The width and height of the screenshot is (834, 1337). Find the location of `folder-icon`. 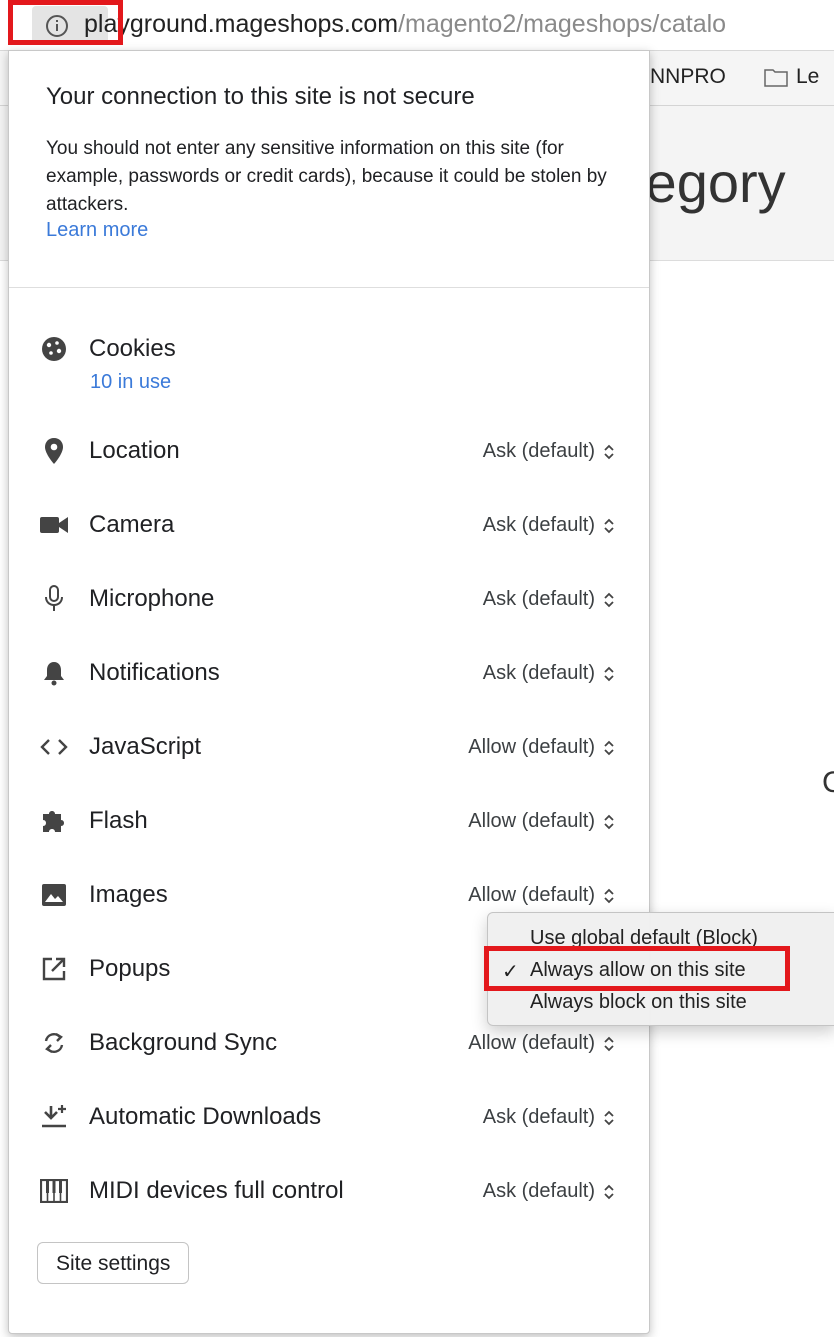

folder-icon is located at coordinates (776, 78).